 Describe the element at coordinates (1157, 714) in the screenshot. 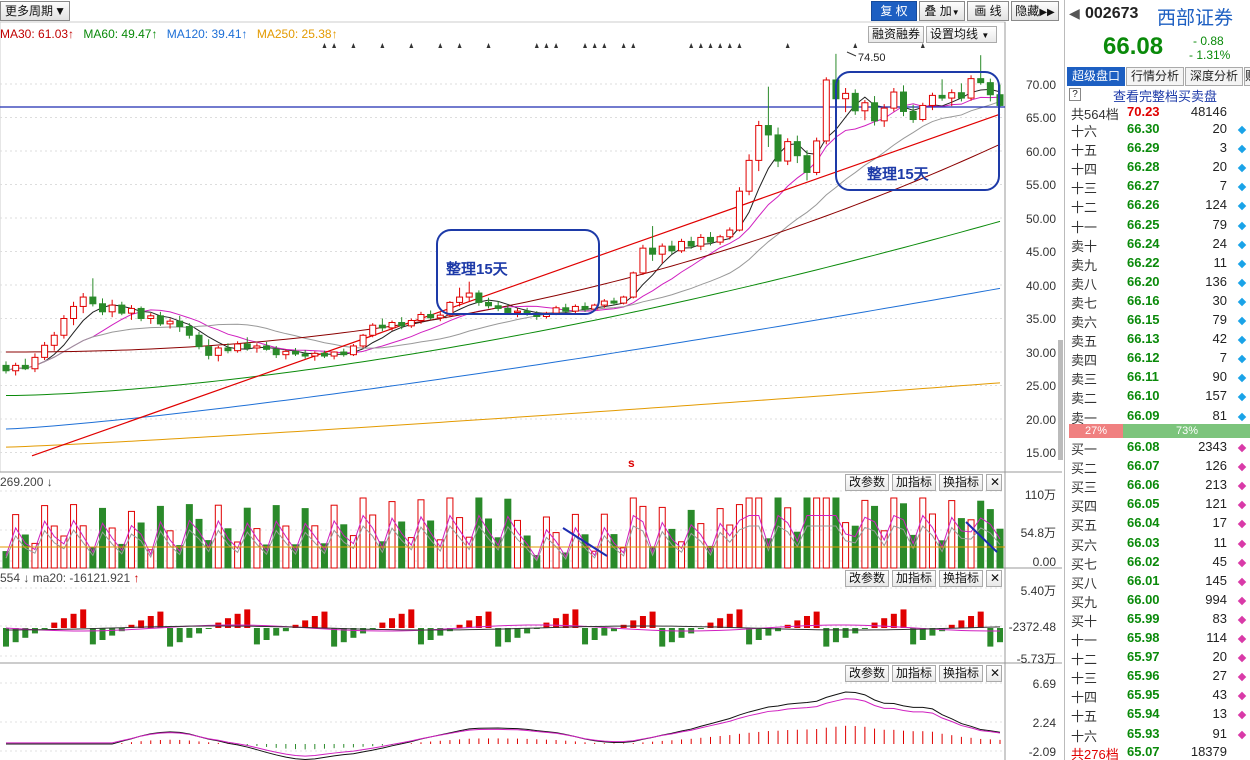

I see `buy-row: 十五 65.94 13` at that location.